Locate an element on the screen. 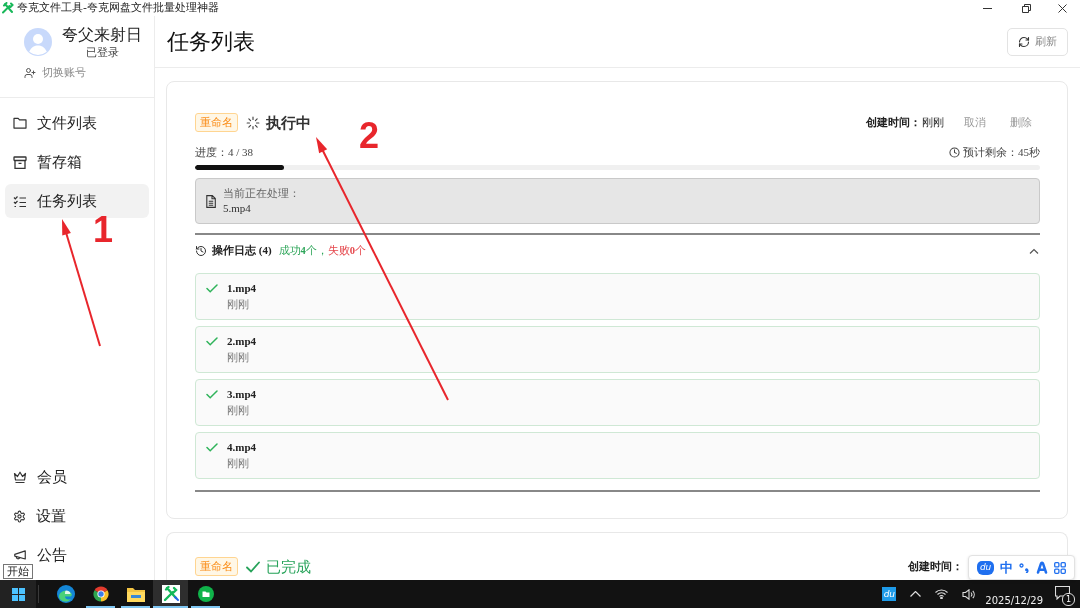 The width and height of the screenshot is (1080, 608). user-name: 夸父来射日 is located at coordinates (102, 34).